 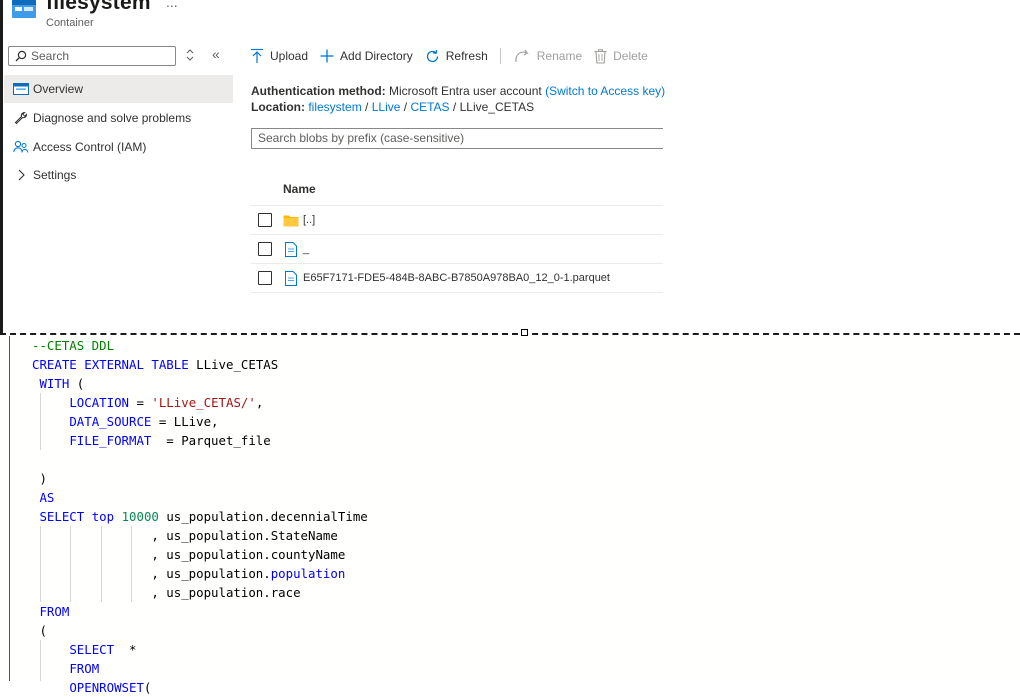 I want to click on people-icon, so click(x=21, y=146).